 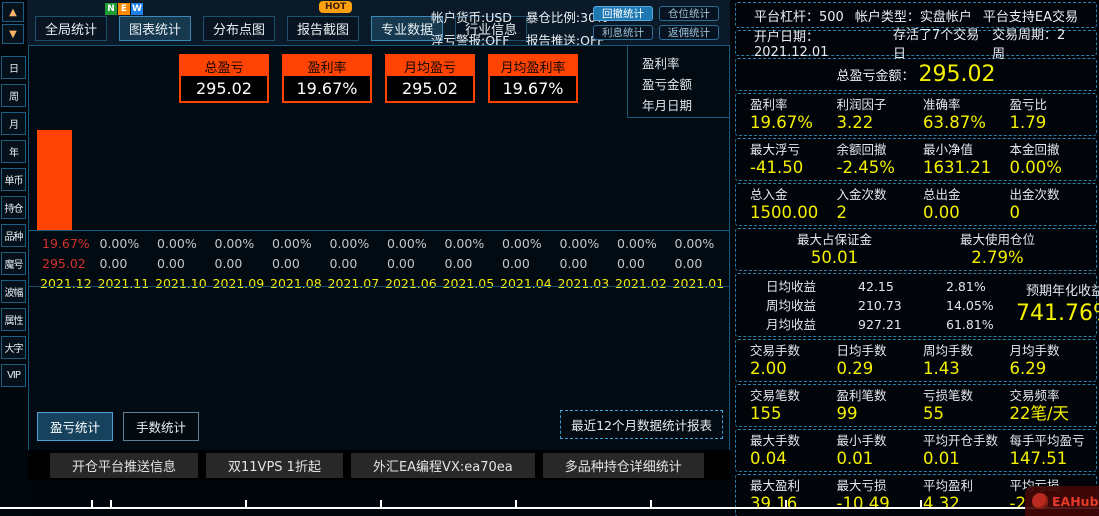 What do you see at coordinates (323, 28) in the screenshot?
I see `nav-tab-button: 报告截图` at bounding box center [323, 28].